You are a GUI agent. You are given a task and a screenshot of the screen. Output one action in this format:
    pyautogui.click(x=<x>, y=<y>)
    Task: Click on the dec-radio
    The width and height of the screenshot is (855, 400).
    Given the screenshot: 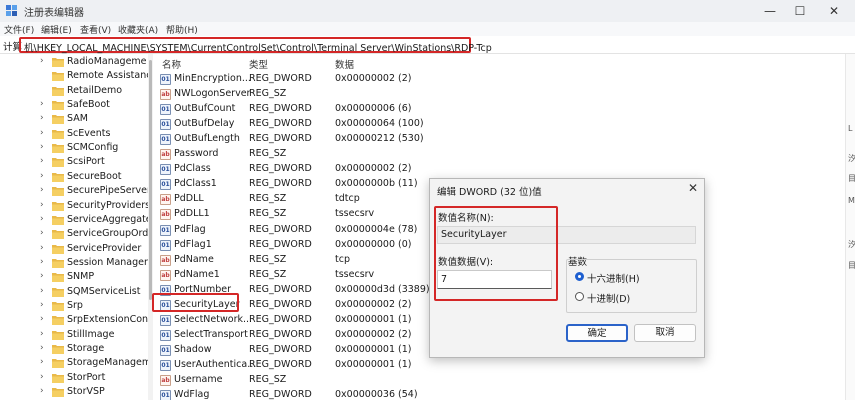 What is the action you would take?
    pyautogui.click(x=579, y=296)
    